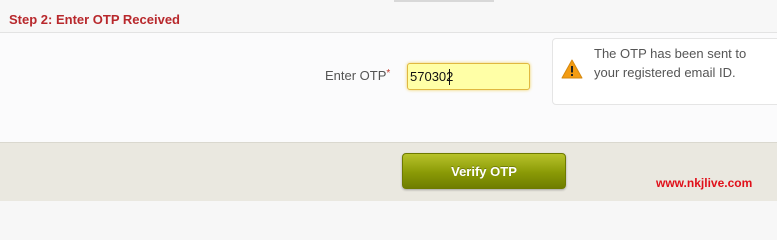 The image size is (777, 240). Describe the element at coordinates (468, 76) in the screenshot. I see `otp-input` at that location.